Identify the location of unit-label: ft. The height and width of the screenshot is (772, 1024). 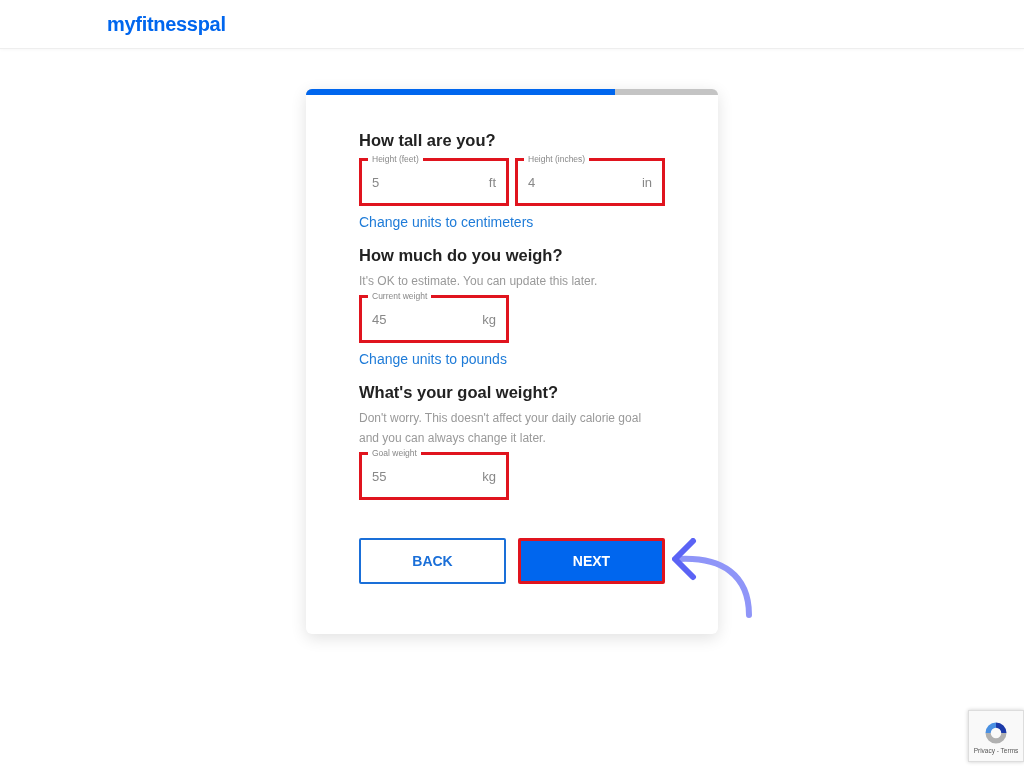
(492, 182).